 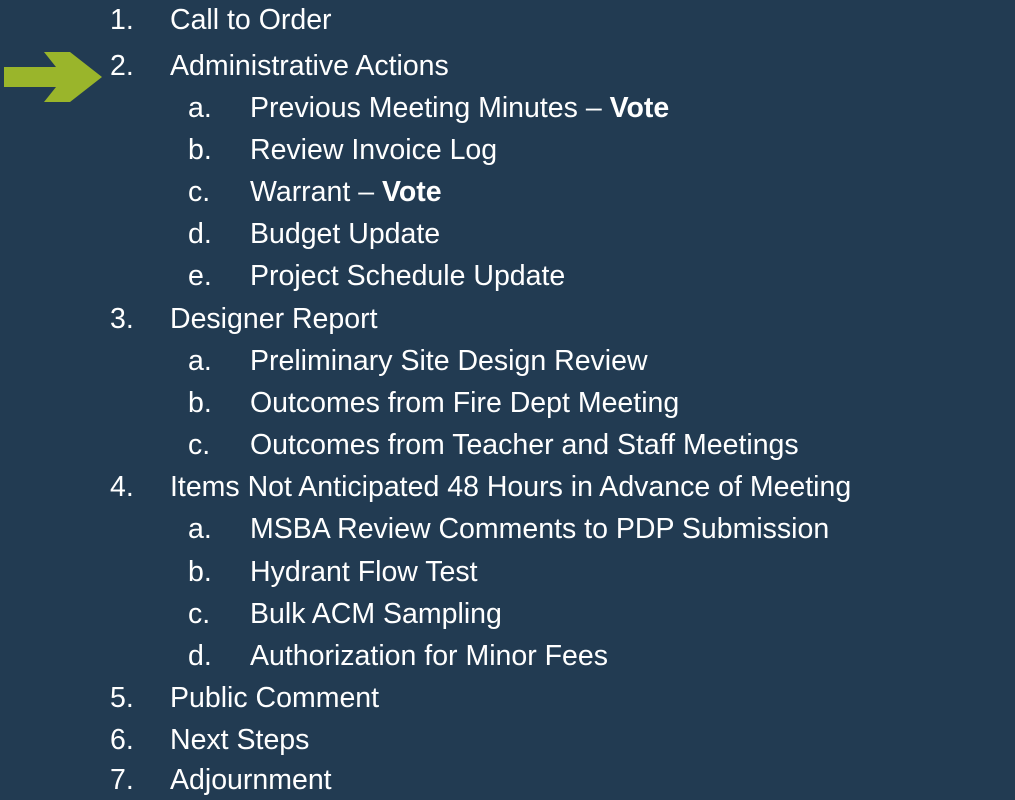 I want to click on item-text: Administrative Actions, so click(x=309, y=66).